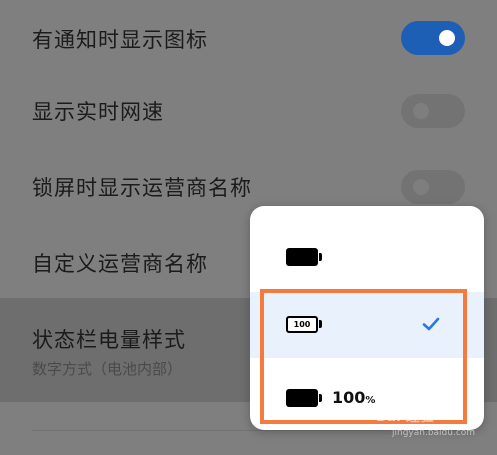  What do you see at coordinates (433, 187) in the screenshot?
I see `lockscreen-carrier-toggle` at bounding box center [433, 187].